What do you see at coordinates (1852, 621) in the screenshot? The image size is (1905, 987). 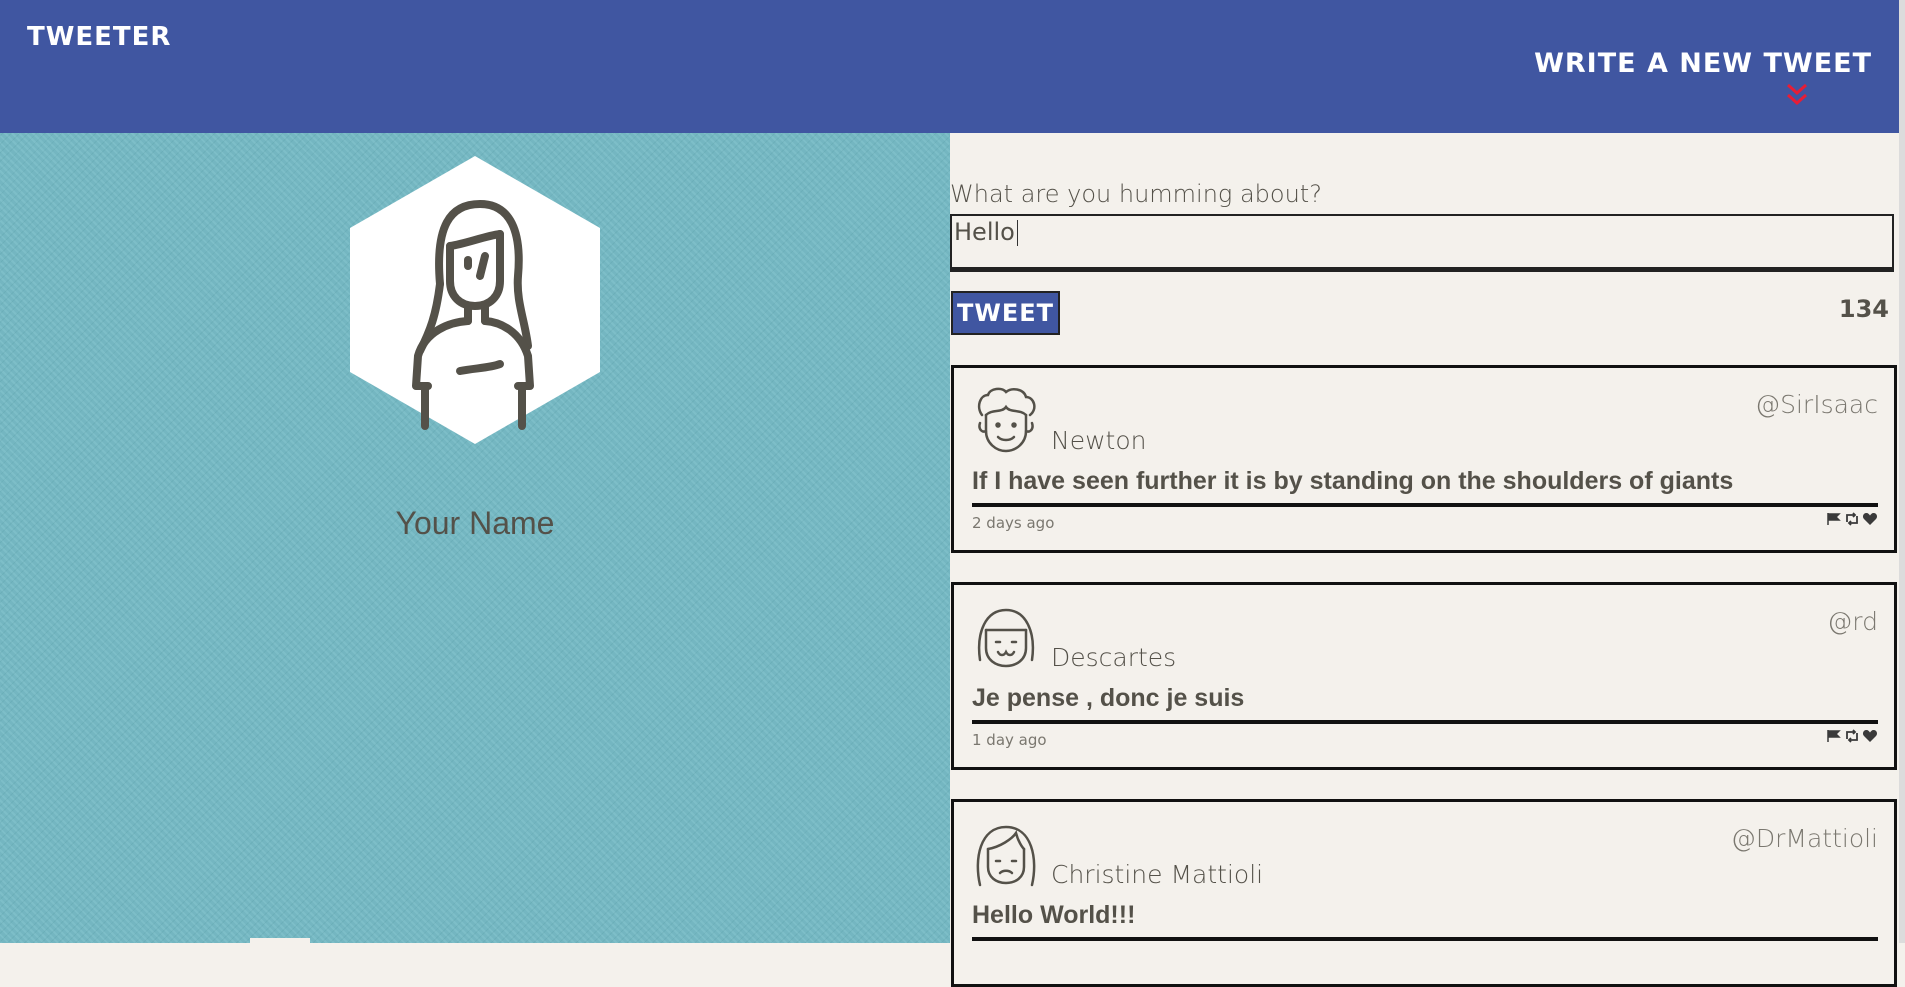 I see `tweet-handle: @rd` at bounding box center [1852, 621].